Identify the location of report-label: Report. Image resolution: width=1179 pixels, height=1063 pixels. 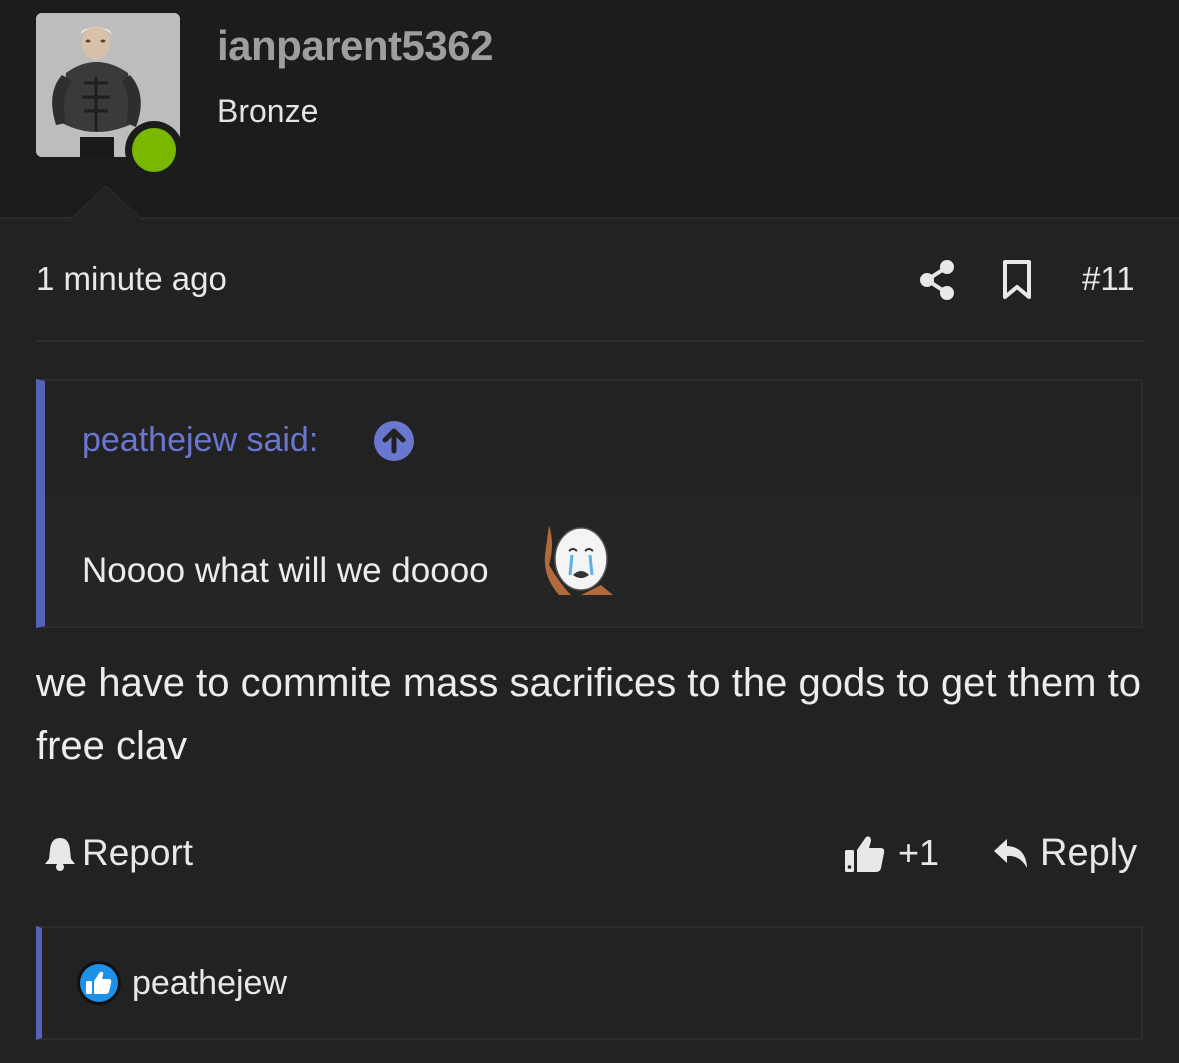
(138, 852).